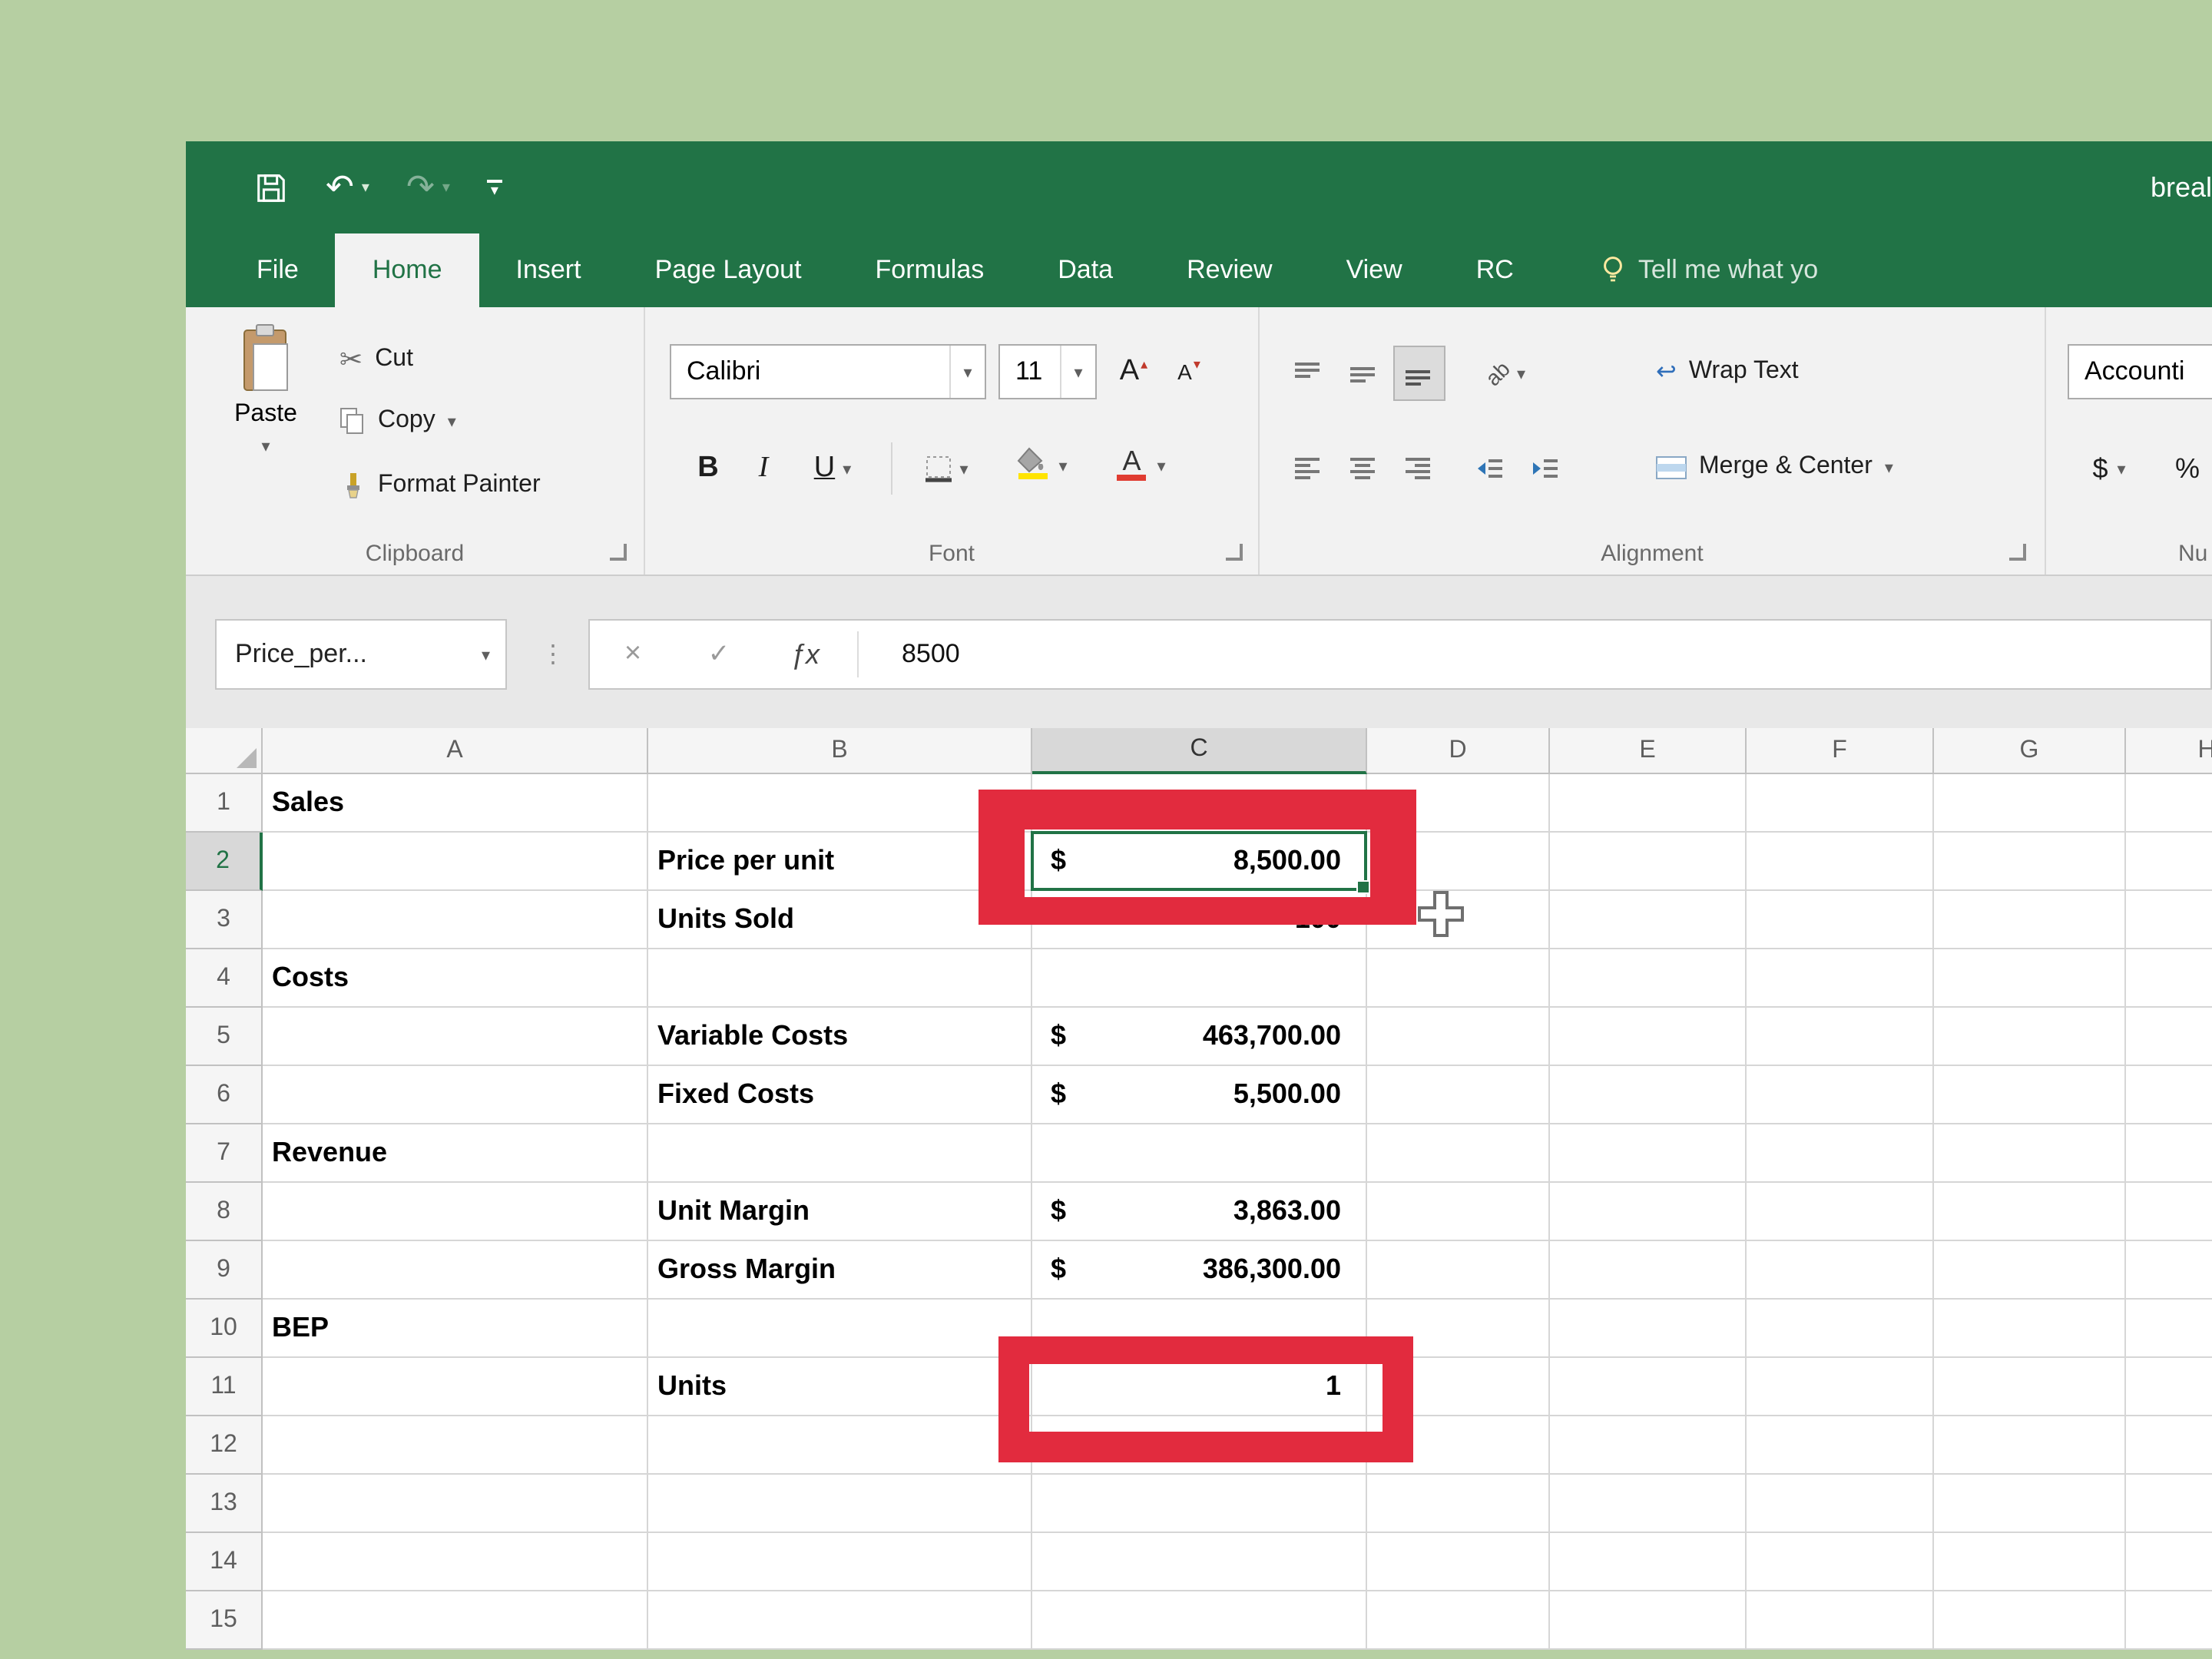 The width and height of the screenshot is (2212, 1659). What do you see at coordinates (1648, 1387) in the screenshot?
I see `cell-E11` at bounding box center [1648, 1387].